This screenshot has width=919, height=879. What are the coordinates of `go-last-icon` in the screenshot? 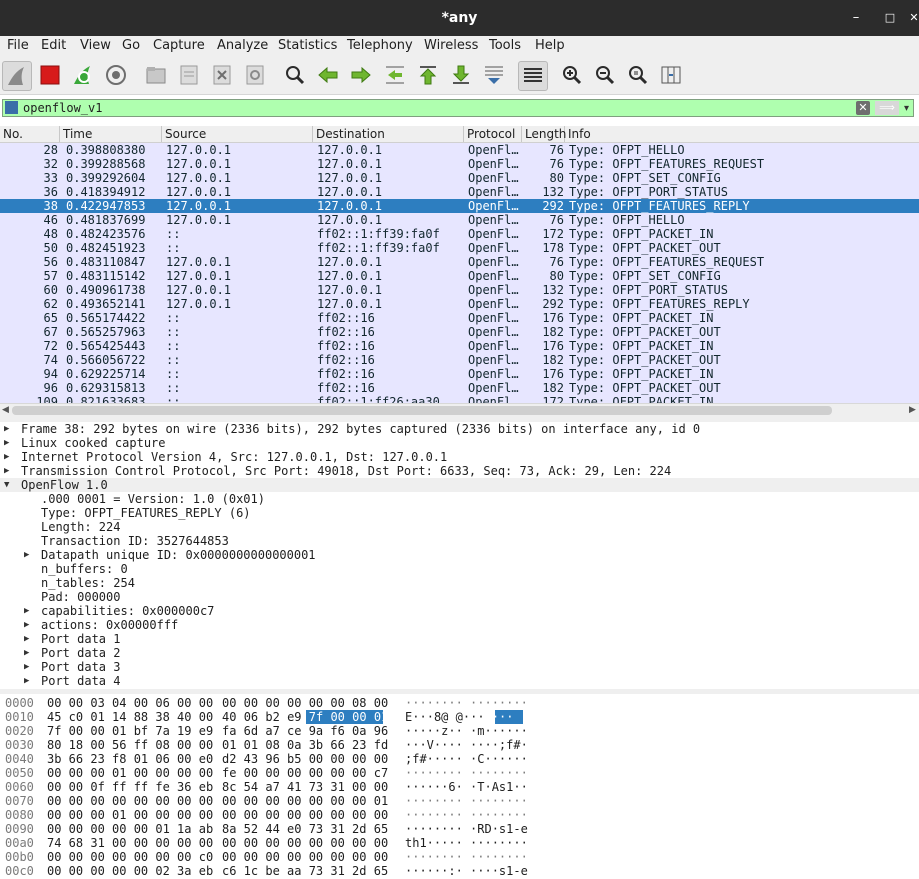 It's located at (461, 75).